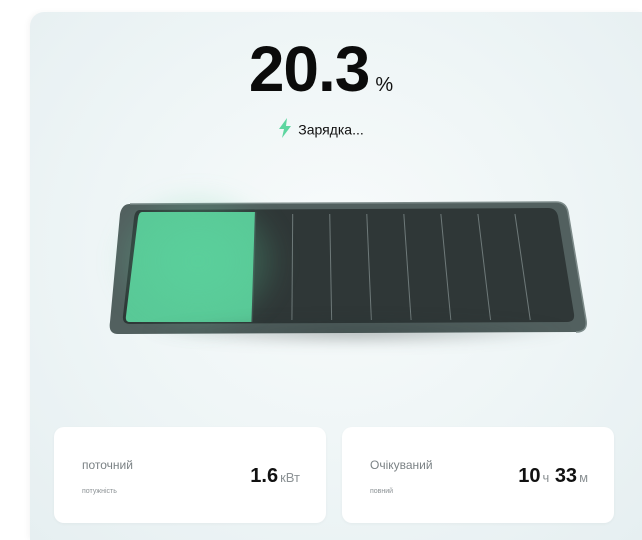 Image resolution: width=642 pixels, height=540 pixels. What do you see at coordinates (382, 491) in the screenshot?
I see `expected-full-sublabel: повний` at bounding box center [382, 491].